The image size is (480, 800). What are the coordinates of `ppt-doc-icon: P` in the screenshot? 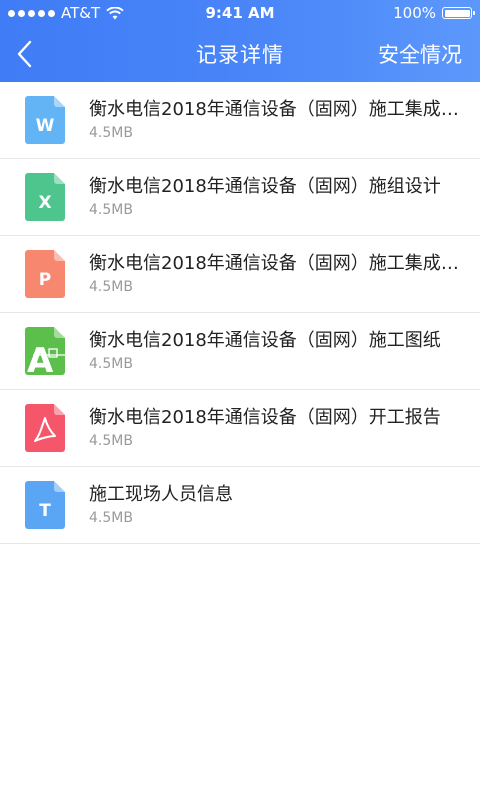 It's located at (45, 274).